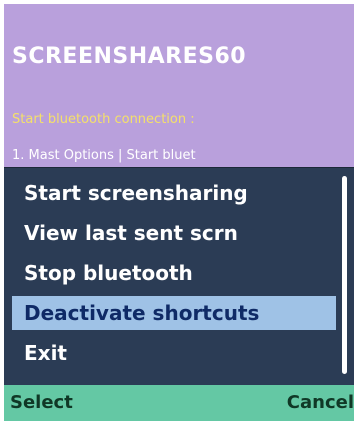 The image size is (357, 421). What do you see at coordinates (104, 155) in the screenshot?
I see `instructions-line: 1. Mast Options | Start bluet` at bounding box center [104, 155].